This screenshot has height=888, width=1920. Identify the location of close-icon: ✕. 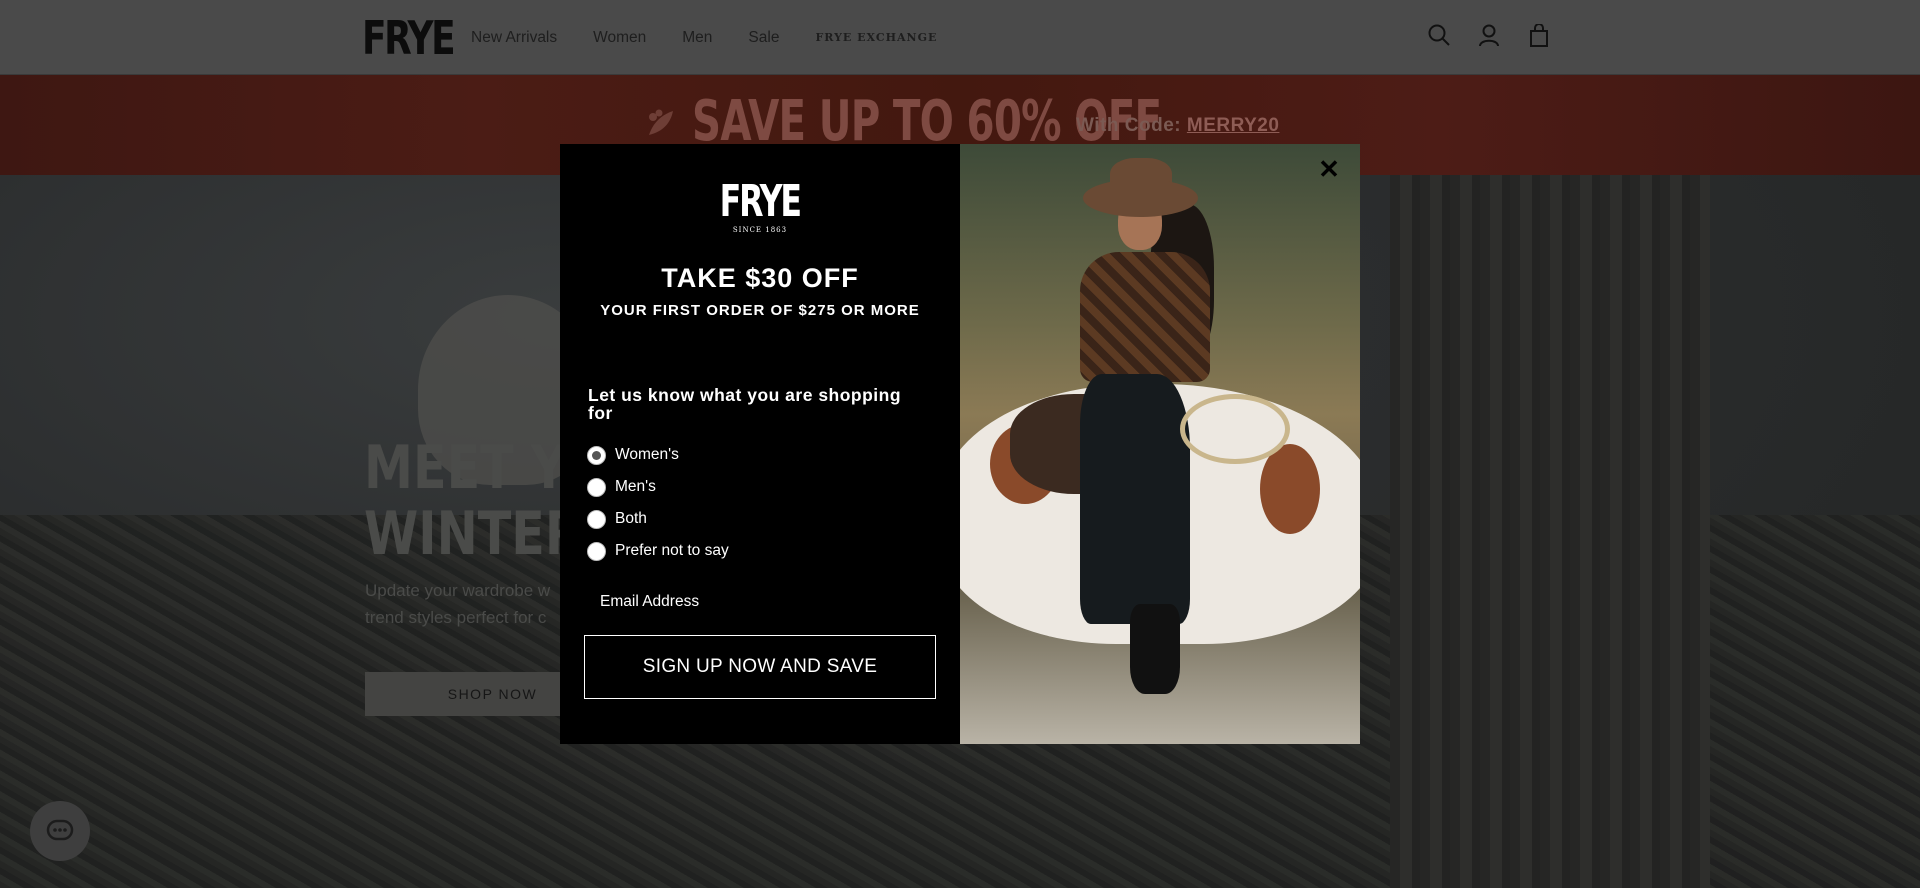
(1329, 169).